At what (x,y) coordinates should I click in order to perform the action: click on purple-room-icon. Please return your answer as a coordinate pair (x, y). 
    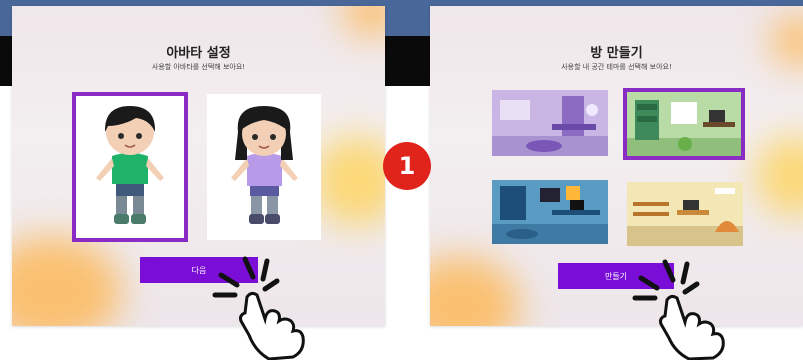
    Looking at the image, I should click on (550, 123).